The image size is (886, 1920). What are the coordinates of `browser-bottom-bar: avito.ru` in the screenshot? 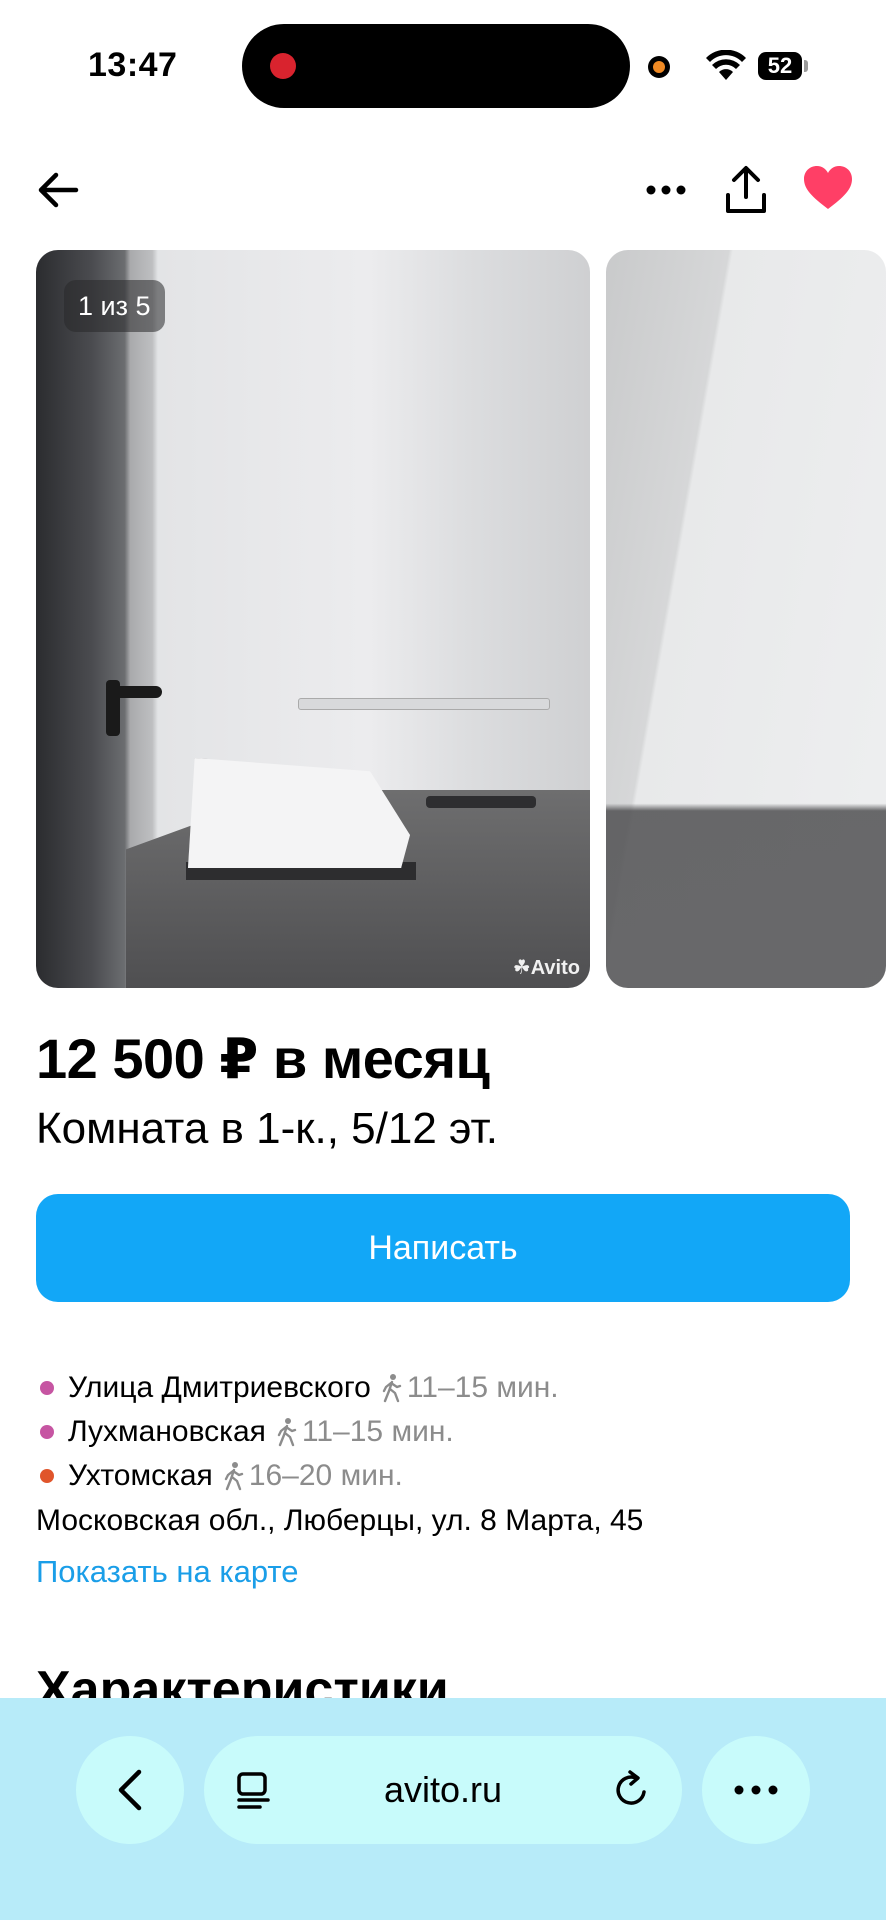 It's located at (443, 1809).